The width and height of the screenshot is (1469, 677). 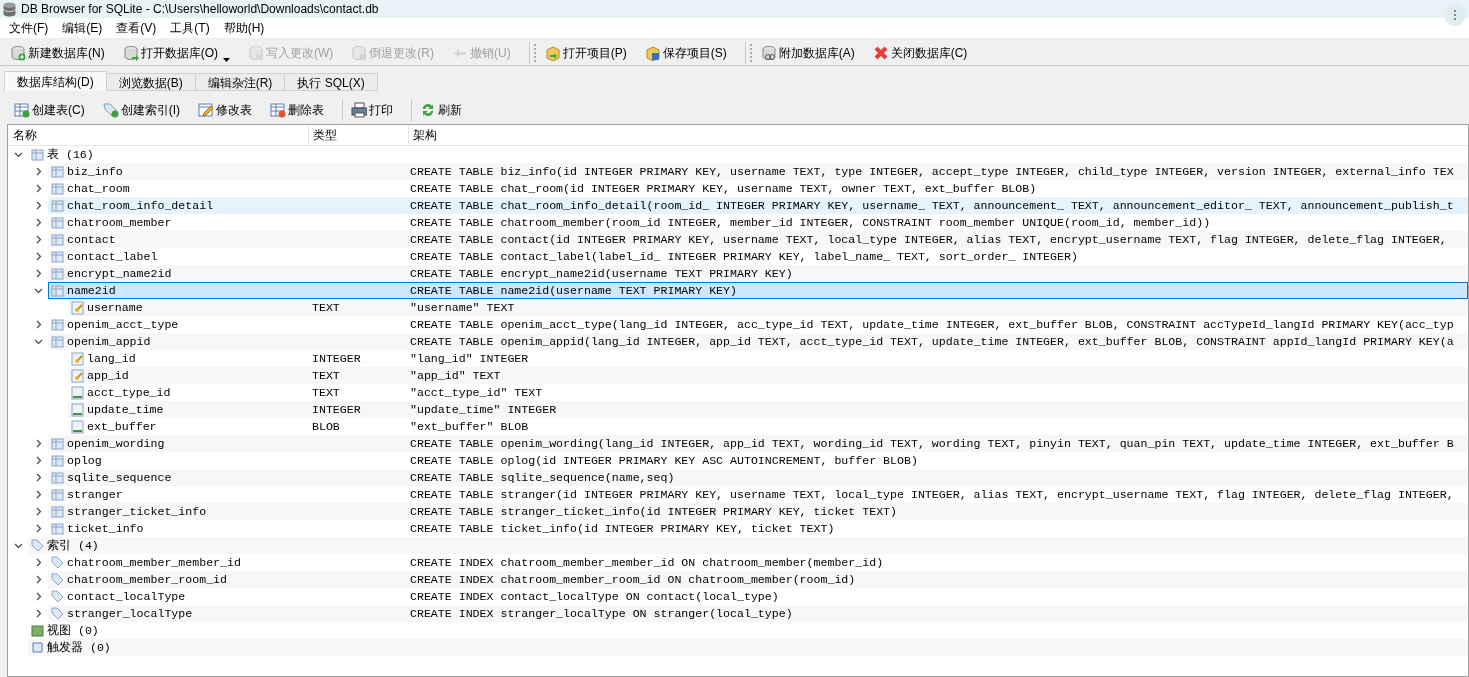 What do you see at coordinates (95, 171) in the screenshot?
I see `item-name: biz_info` at bounding box center [95, 171].